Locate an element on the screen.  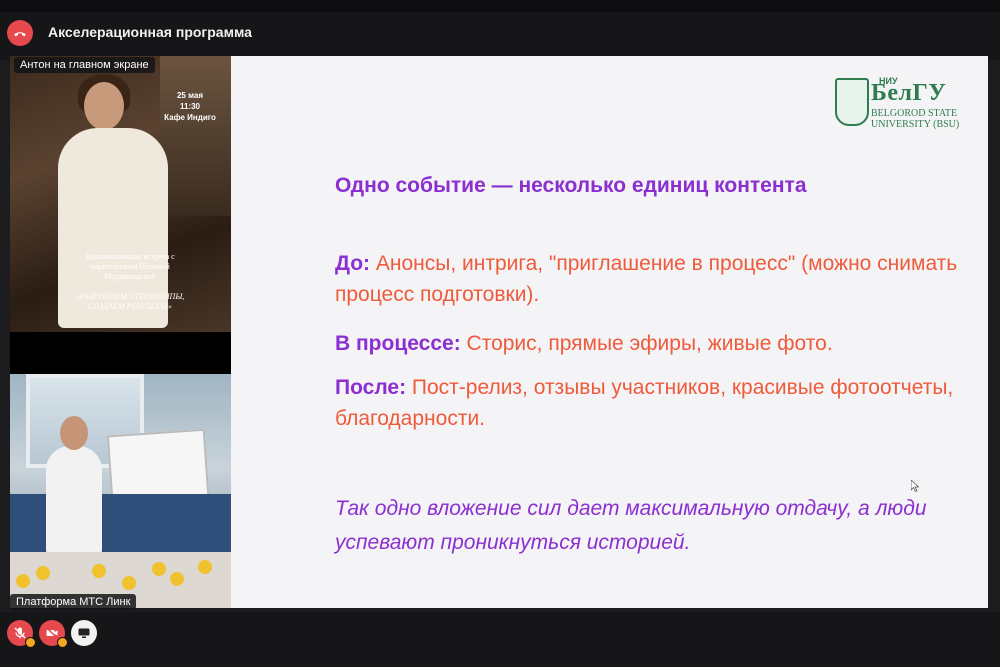
top-strip is located at coordinates (500, 6).